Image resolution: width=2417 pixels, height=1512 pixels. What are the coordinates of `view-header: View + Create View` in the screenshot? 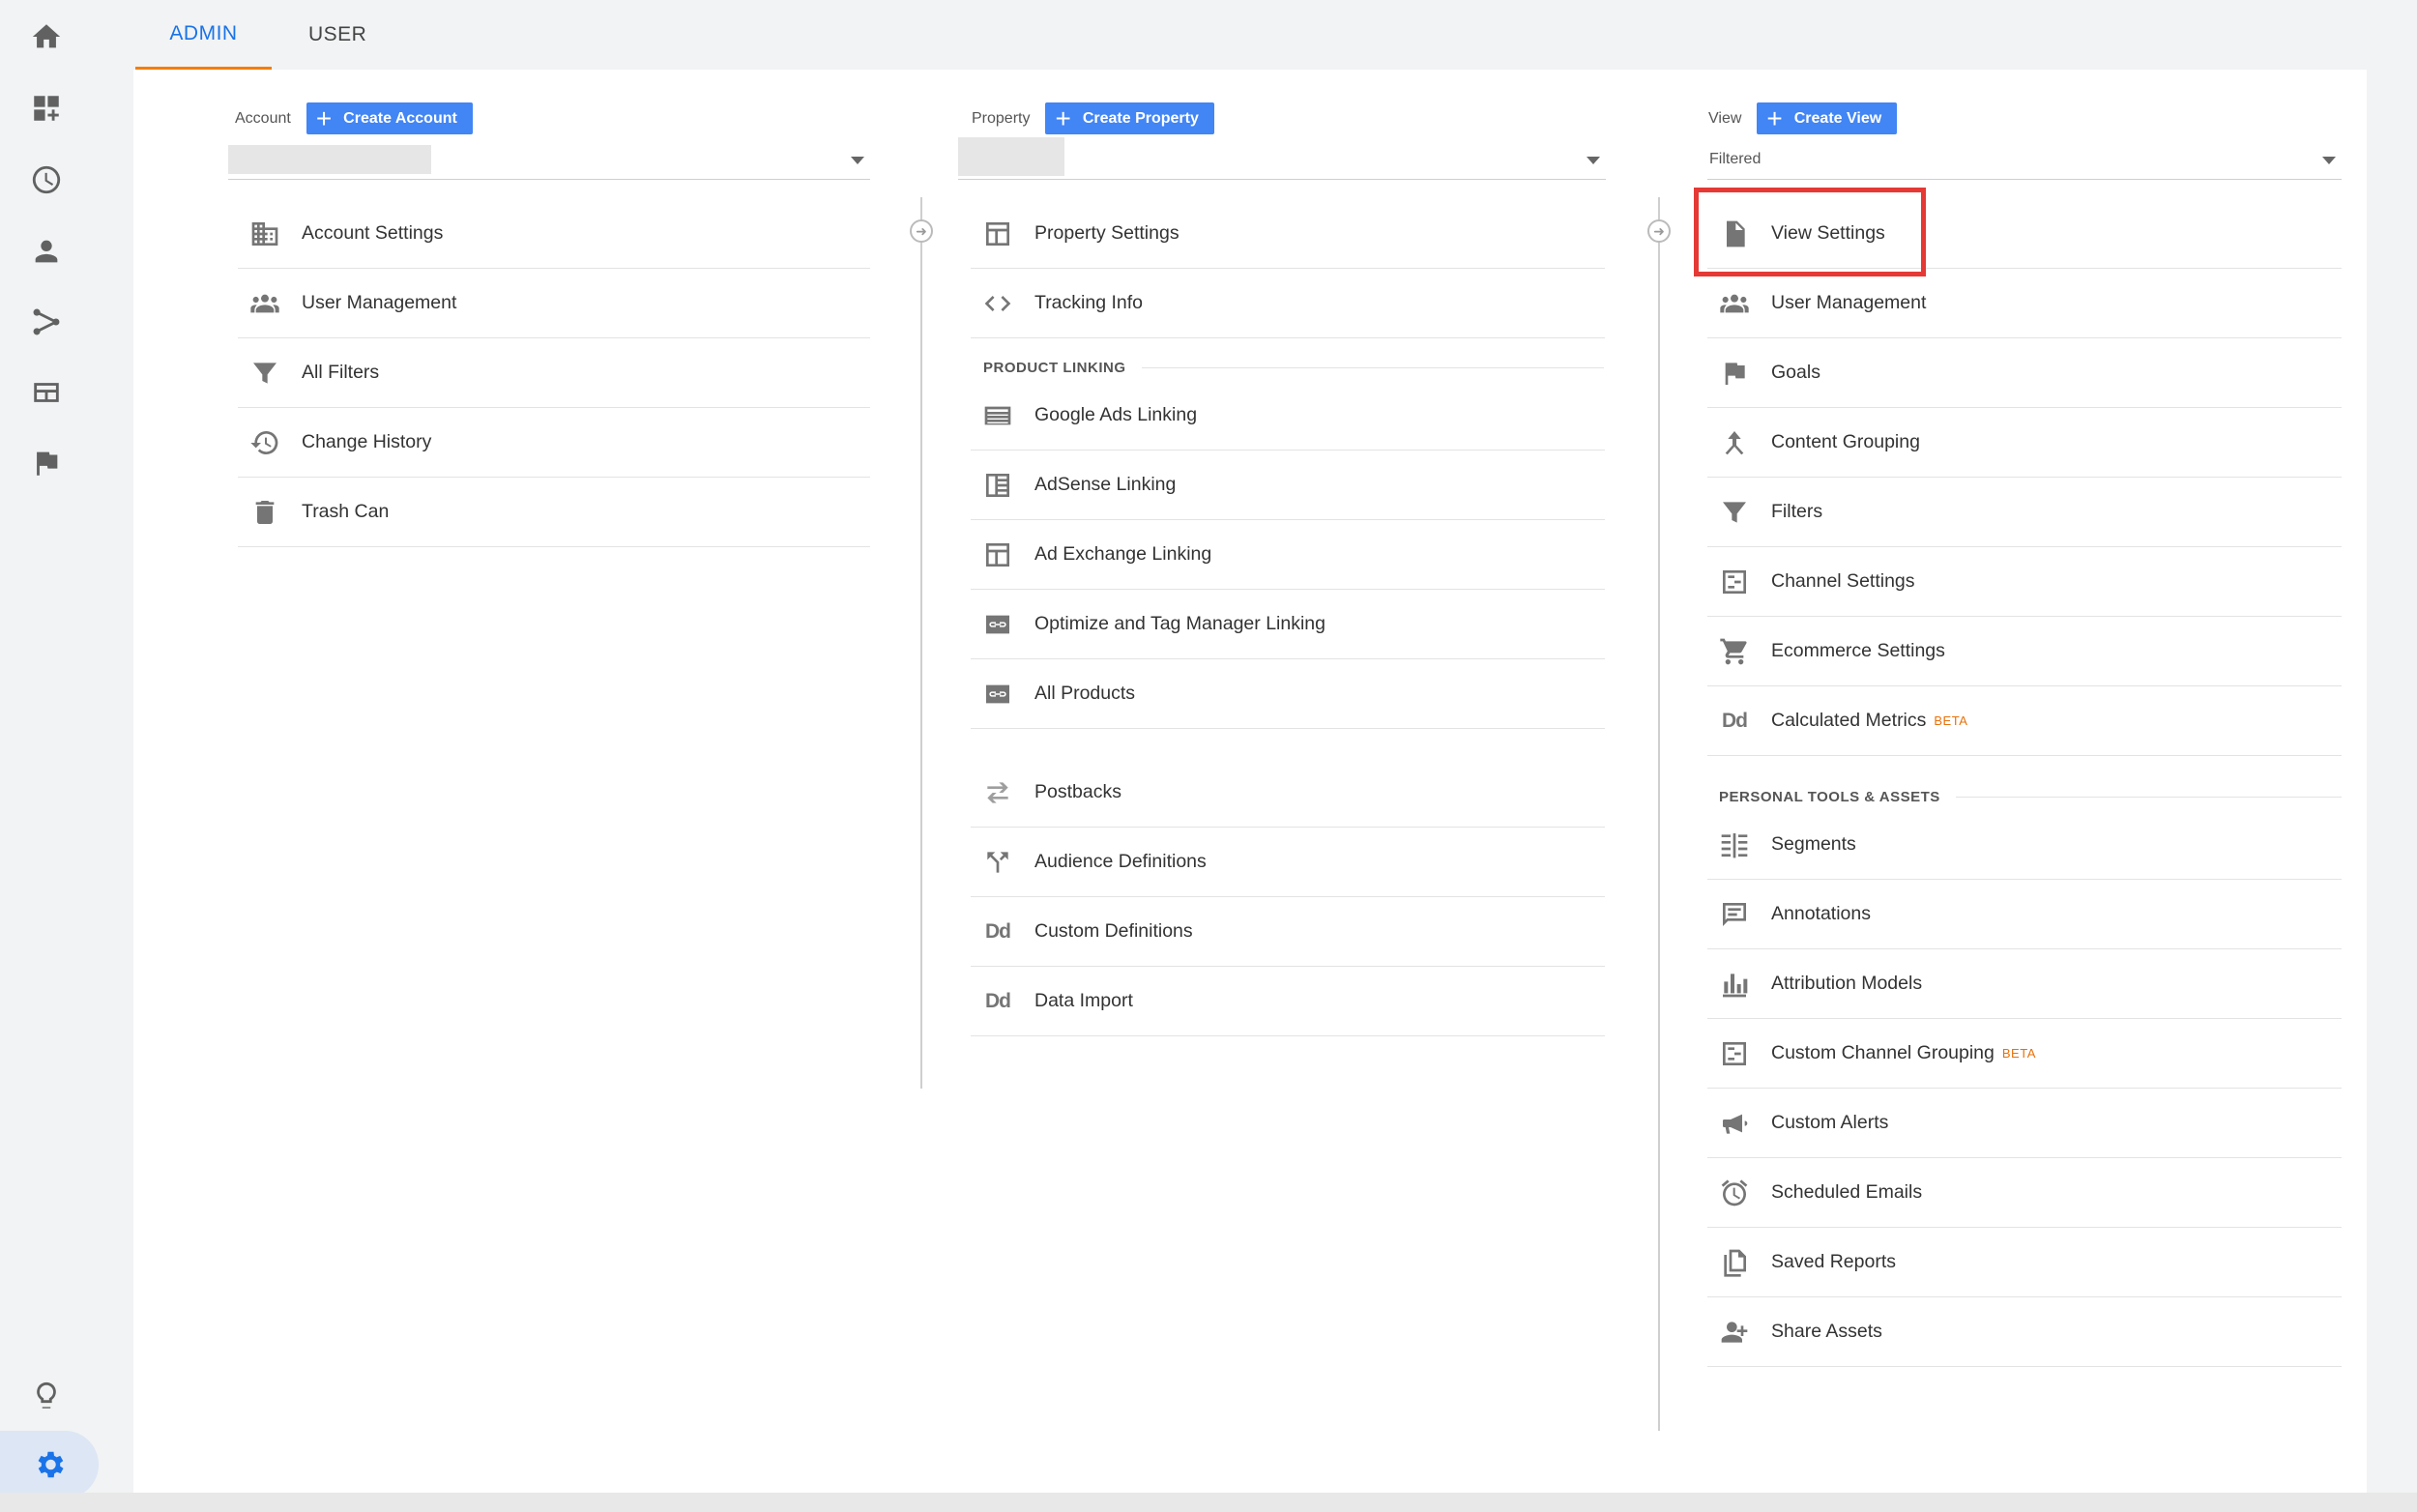 It's located at (1803, 118).